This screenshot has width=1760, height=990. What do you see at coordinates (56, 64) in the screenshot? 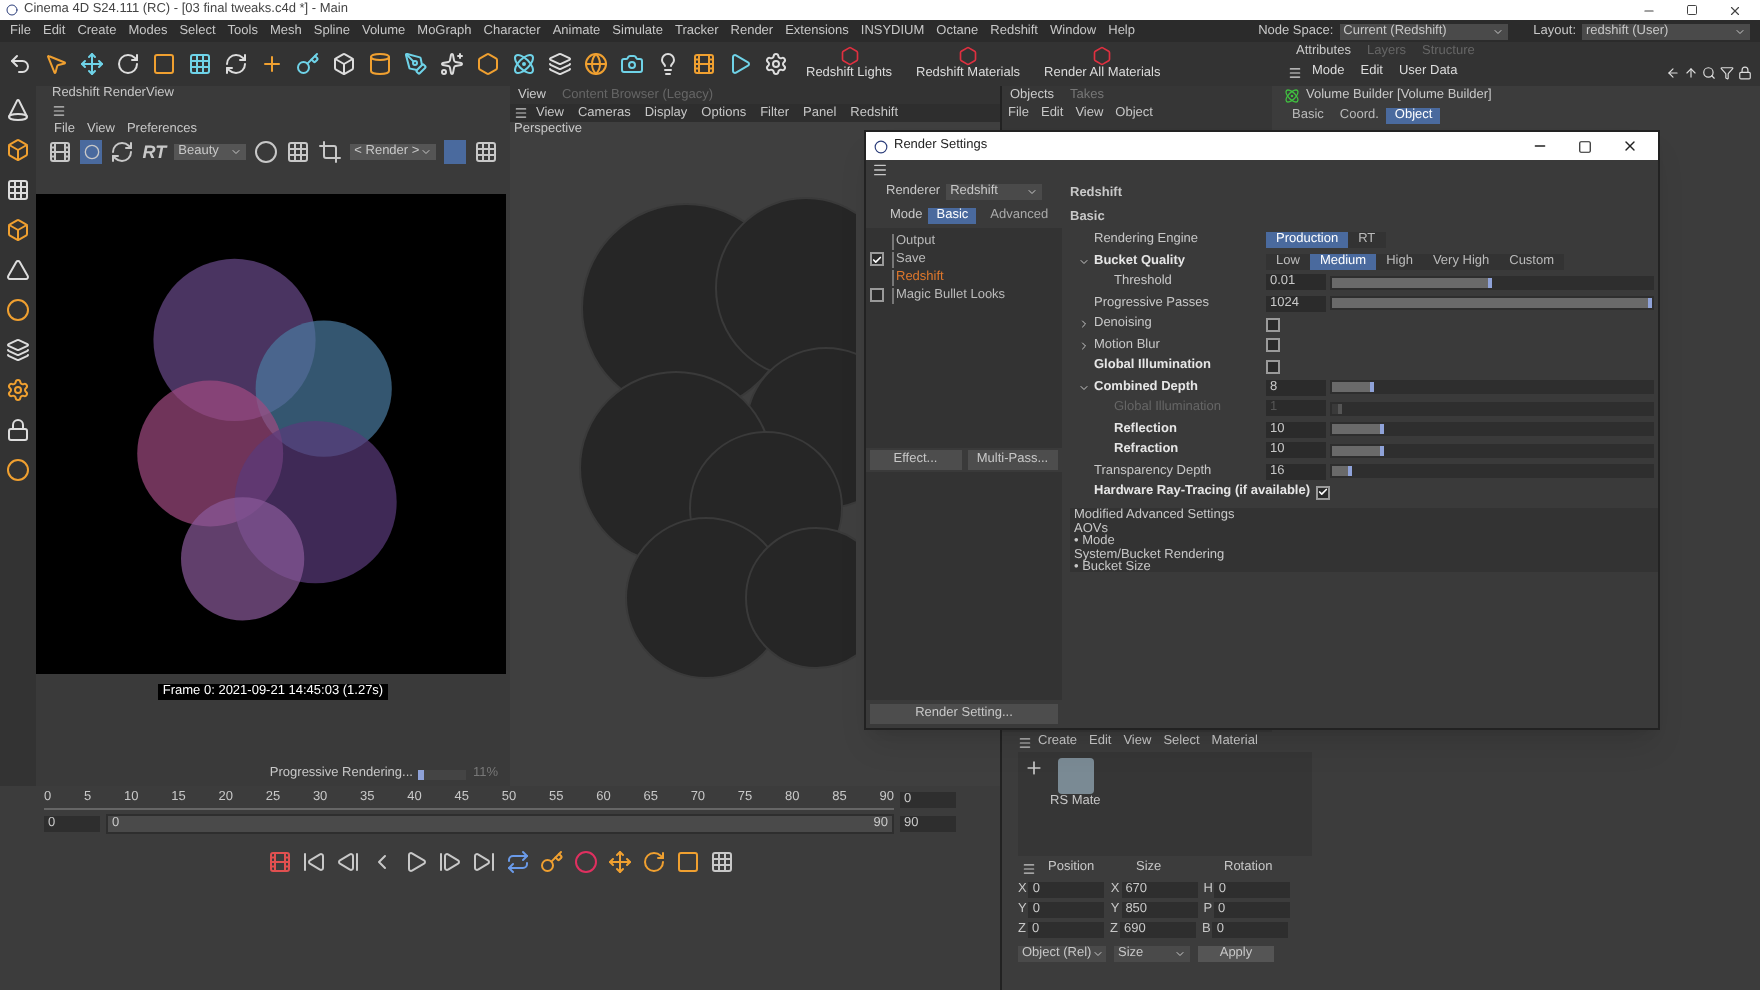
I see `cursor-icon` at bounding box center [56, 64].